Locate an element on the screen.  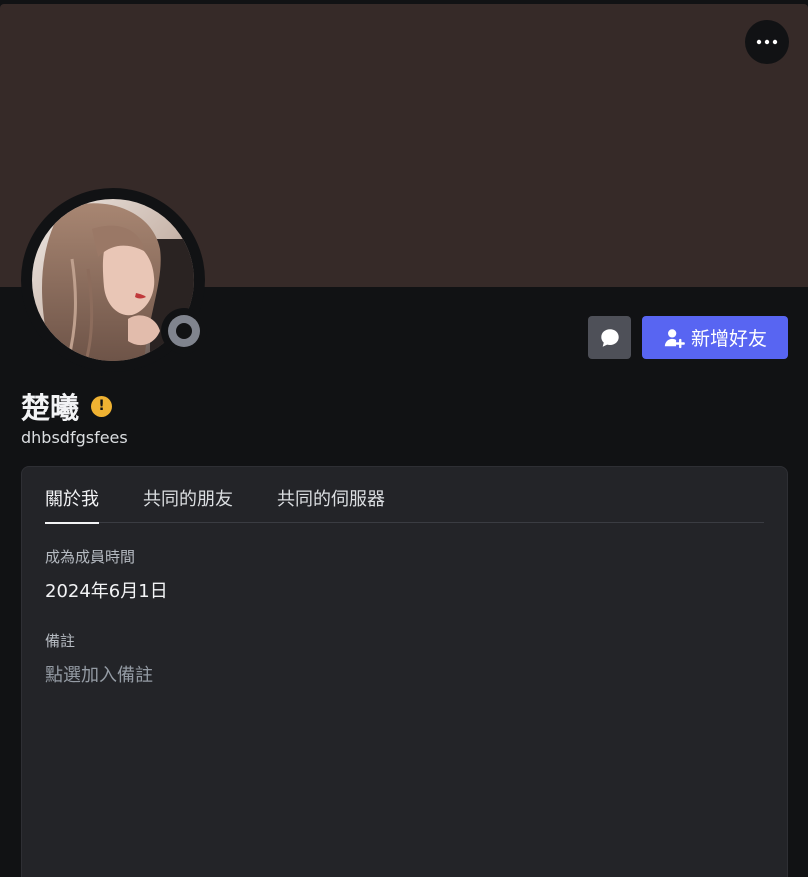
more-options-button is located at coordinates (767, 42).